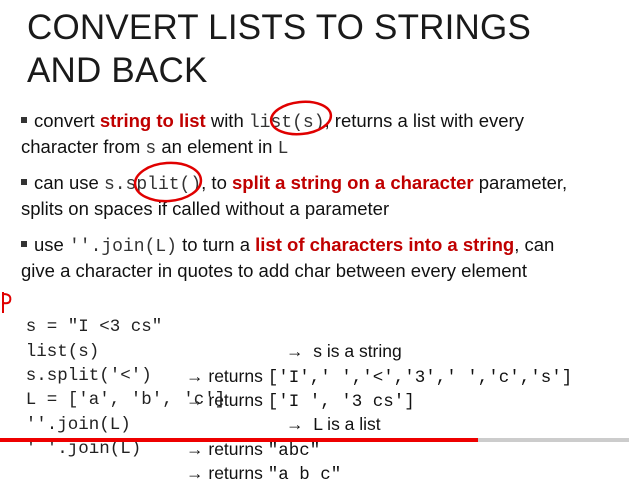 This screenshot has width=629, height=487. Describe the element at coordinates (83, 449) in the screenshot. I see `code-text: ' '.join(L)` at that location.